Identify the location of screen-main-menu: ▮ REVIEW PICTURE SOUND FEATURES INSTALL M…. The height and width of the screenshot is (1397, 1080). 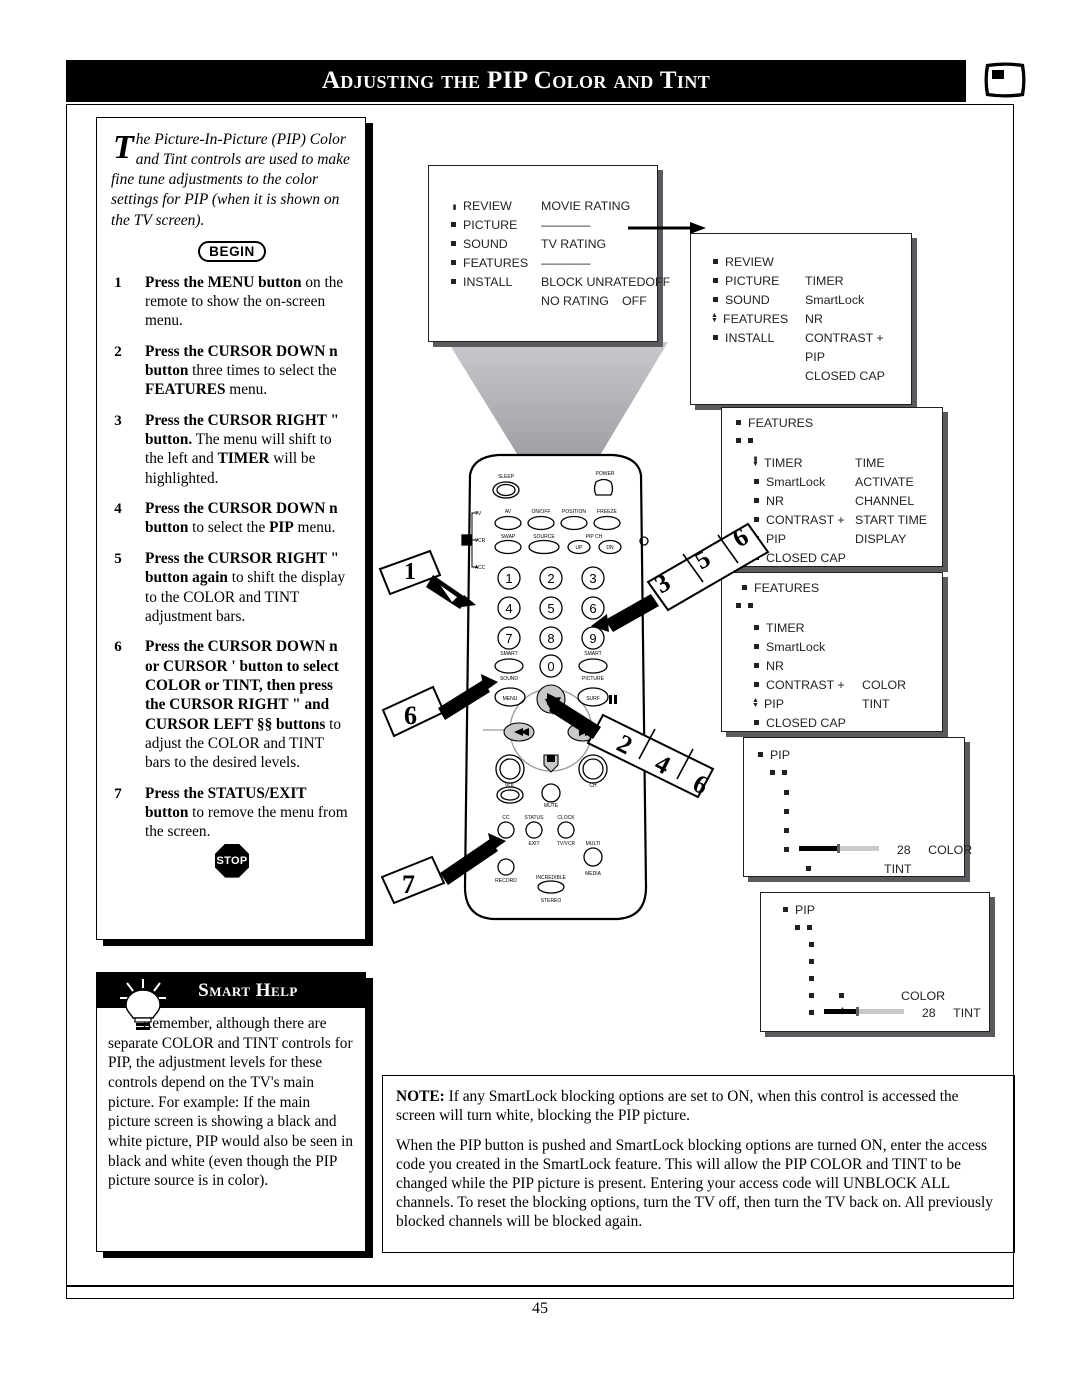
(549, 253).